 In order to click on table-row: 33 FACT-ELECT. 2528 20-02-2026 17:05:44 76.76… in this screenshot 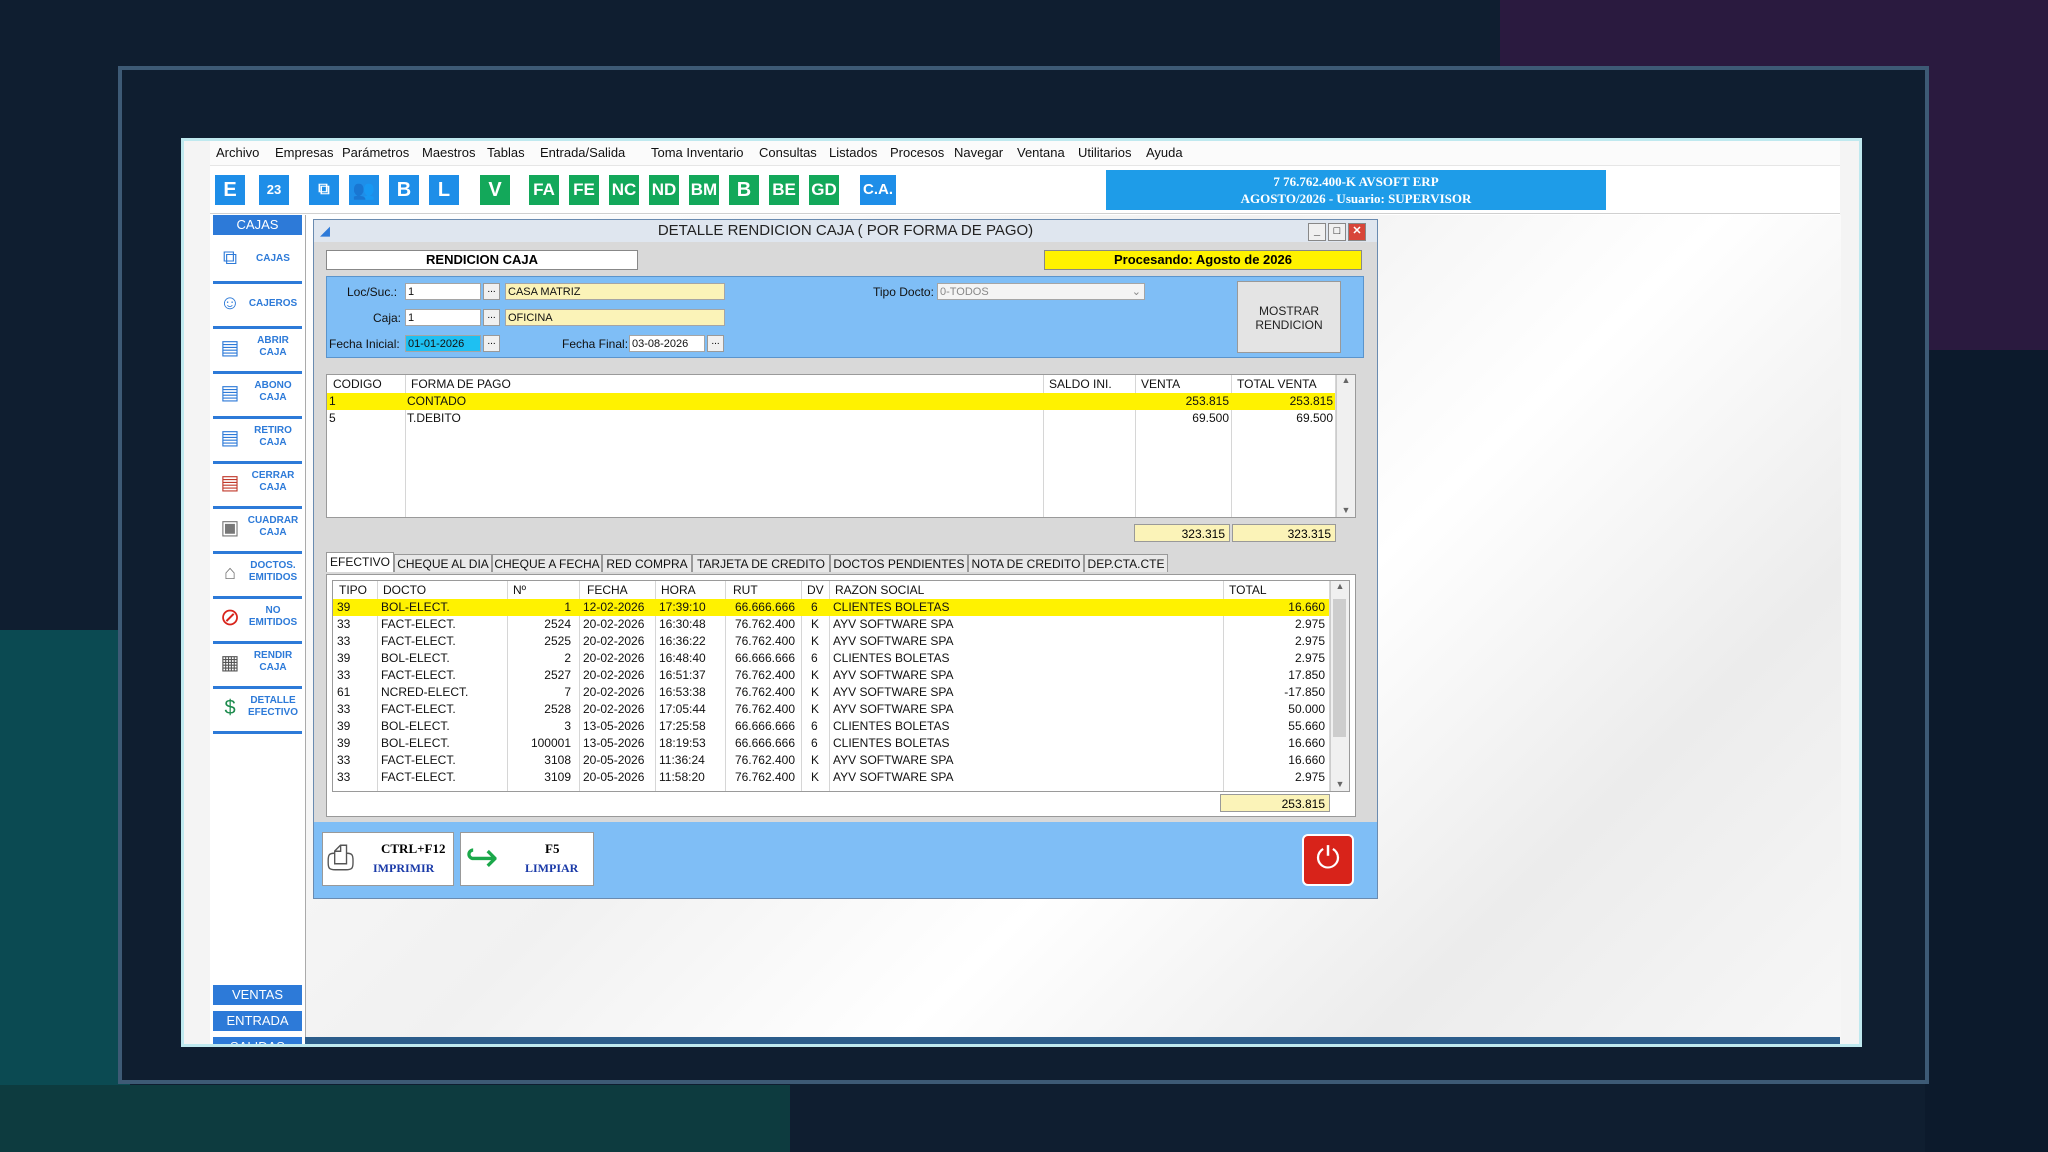, I will do `click(831, 709)`.